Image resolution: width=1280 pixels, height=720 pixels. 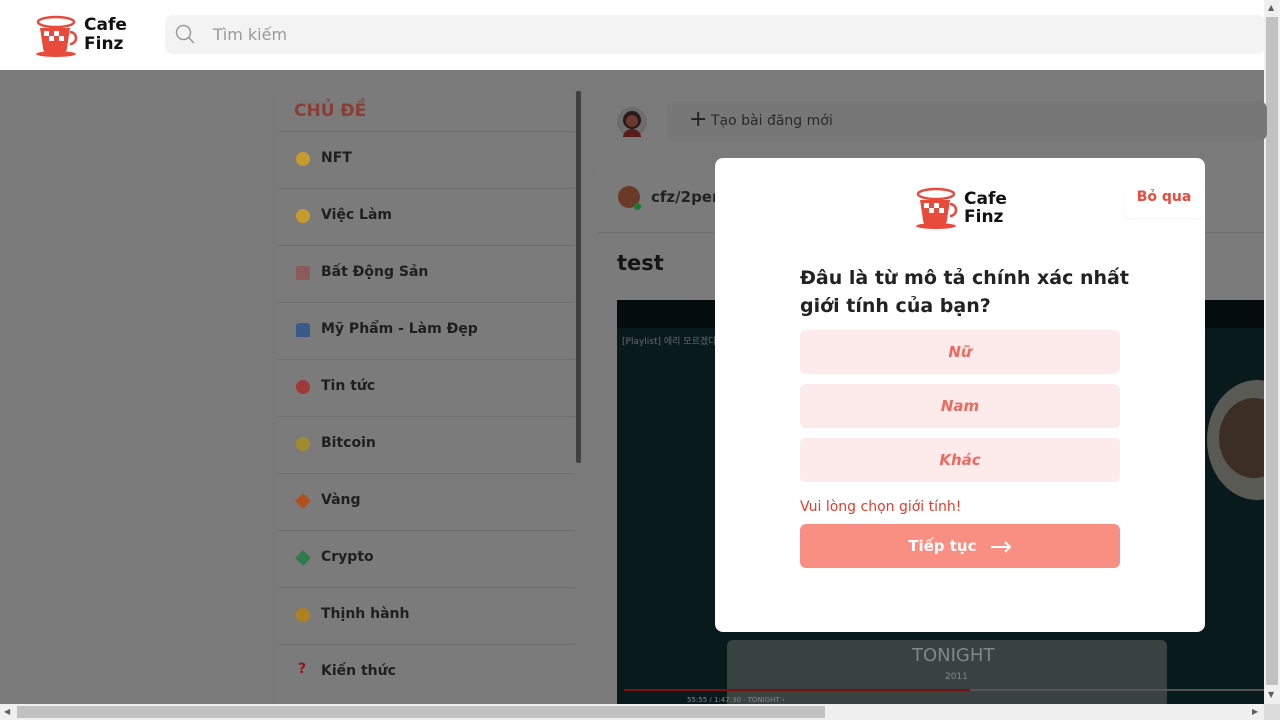 I want to click on topics-scrollbar, so click(x=578, y=277).